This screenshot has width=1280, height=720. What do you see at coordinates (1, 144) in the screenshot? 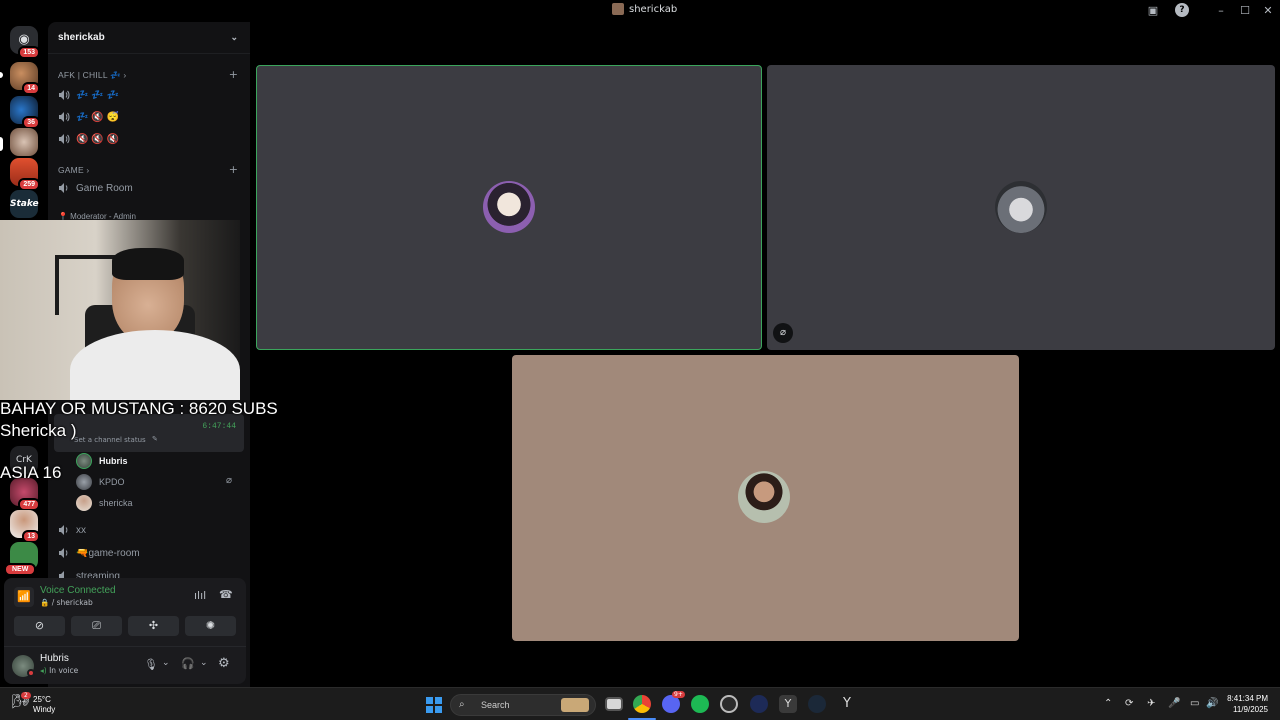
I see `selected-pill` at bounding box center [1, 144].